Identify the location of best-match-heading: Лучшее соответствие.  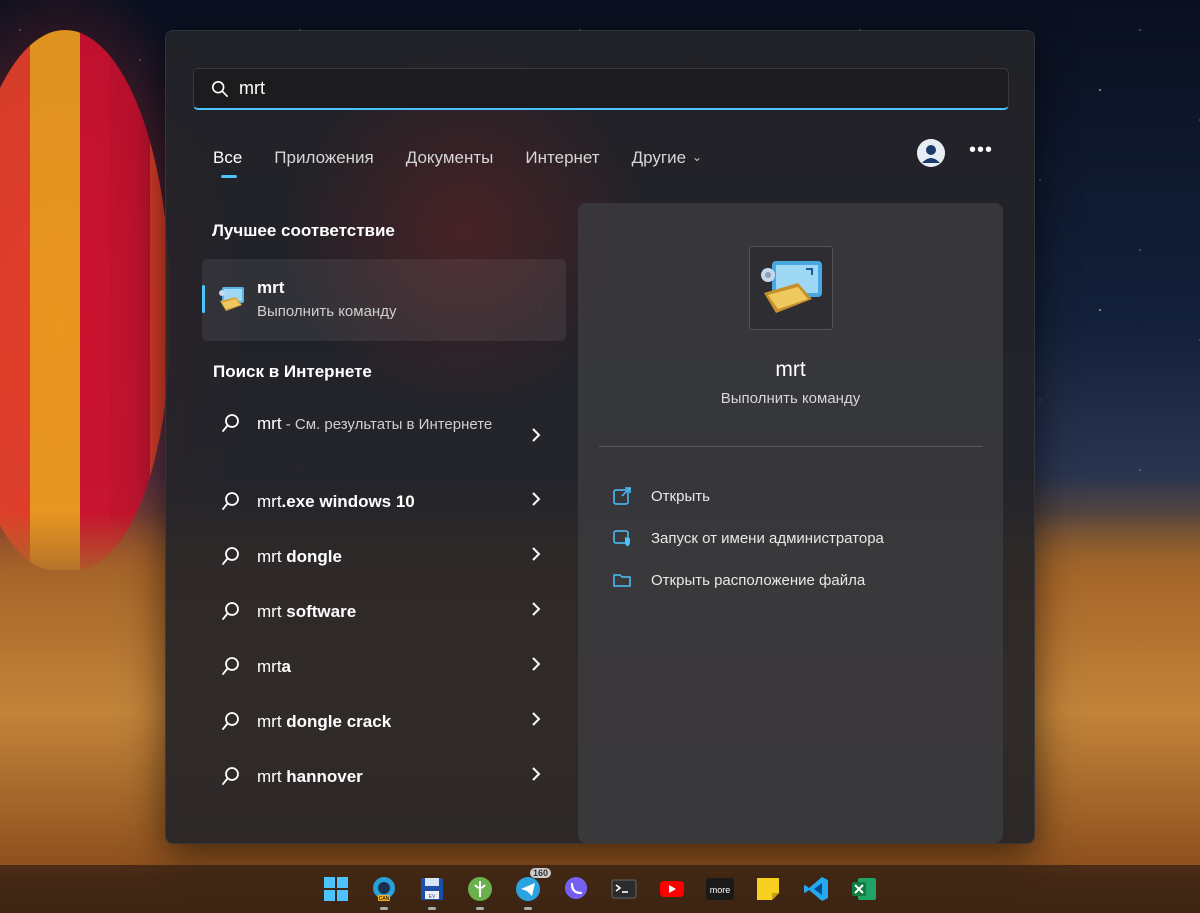
(303, 230).